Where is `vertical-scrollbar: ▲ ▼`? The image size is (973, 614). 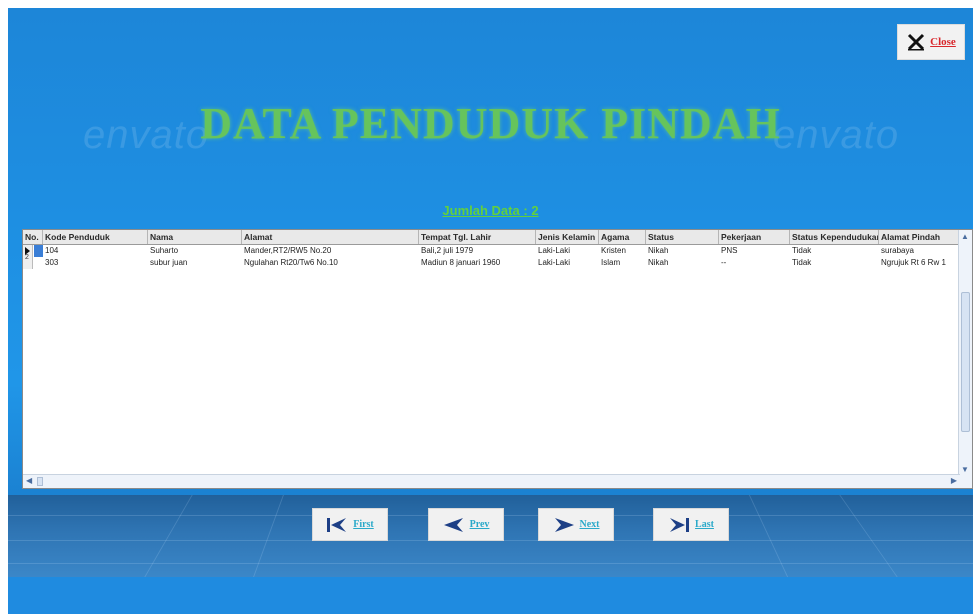 vertical-scrollbar: ▲ ▼ is located at coordinates (965, 359).